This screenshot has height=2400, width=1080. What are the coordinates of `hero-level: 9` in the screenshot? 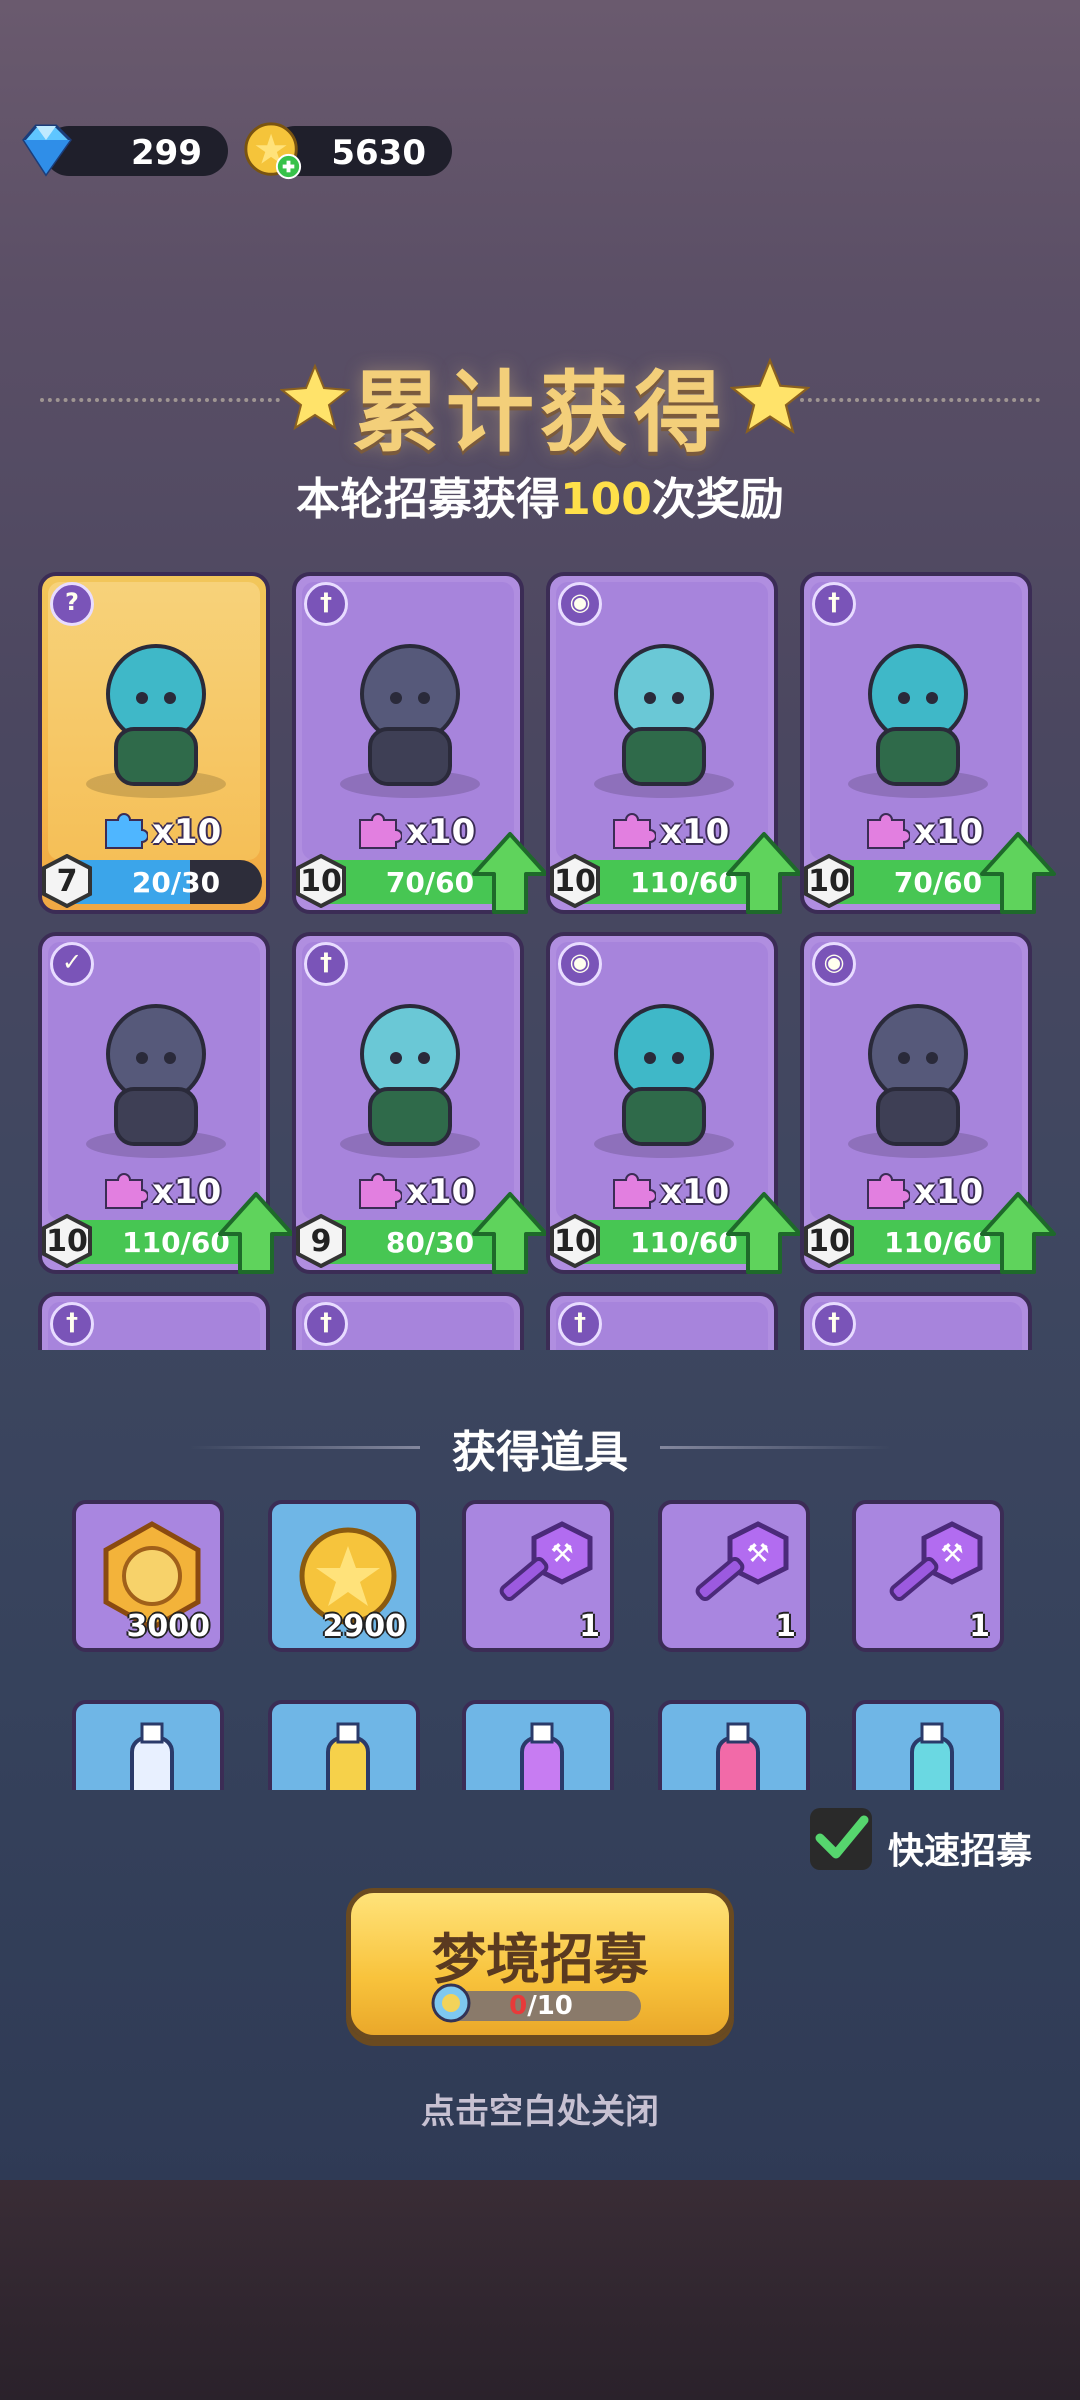 It's located at (321, 1241).